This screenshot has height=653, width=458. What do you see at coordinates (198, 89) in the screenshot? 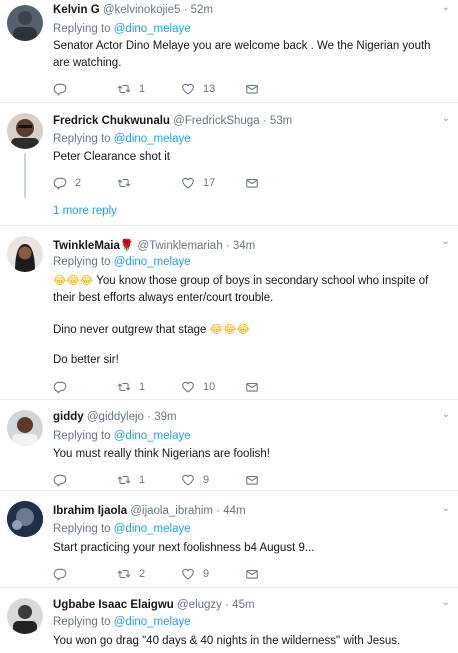
I see `like-button: 13` at bounding box center [198, 89].